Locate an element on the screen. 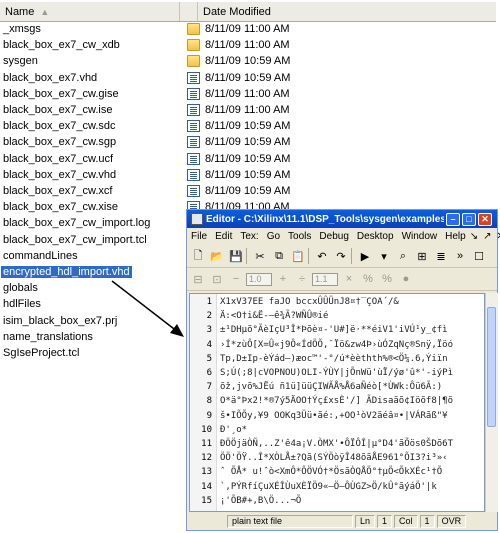 The height and width of the screenshot is (533, 500). status-col: 1 is located at coordinates (427, 521).